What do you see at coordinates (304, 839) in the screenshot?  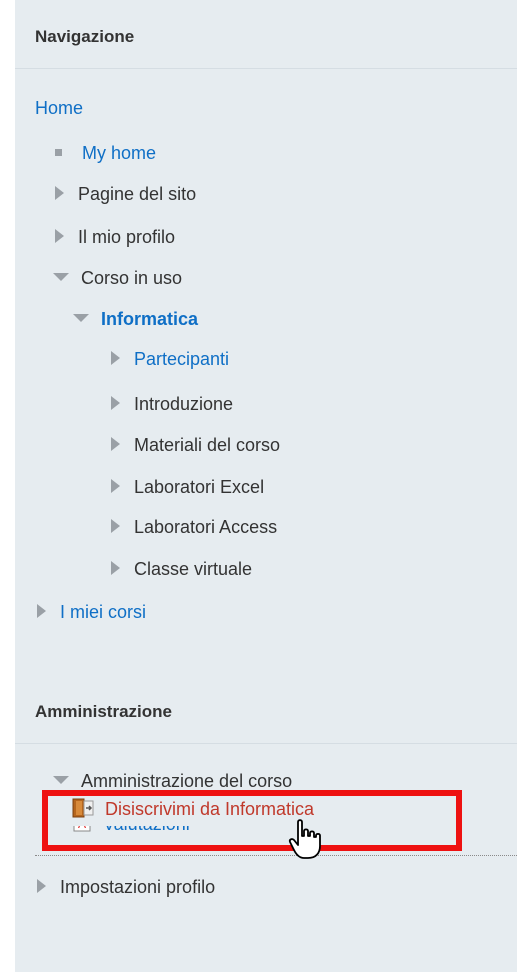 I see `hand-pointer-cursor-icon` at bounding box center [304, 839].